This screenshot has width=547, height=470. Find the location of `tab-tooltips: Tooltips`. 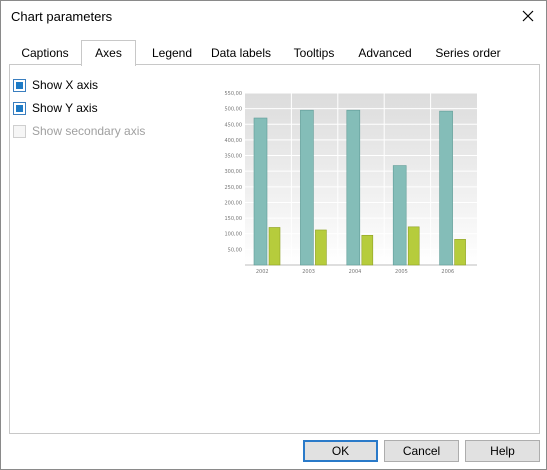

tab-tooltips: Tooltips is located at coordinates (314, 53).